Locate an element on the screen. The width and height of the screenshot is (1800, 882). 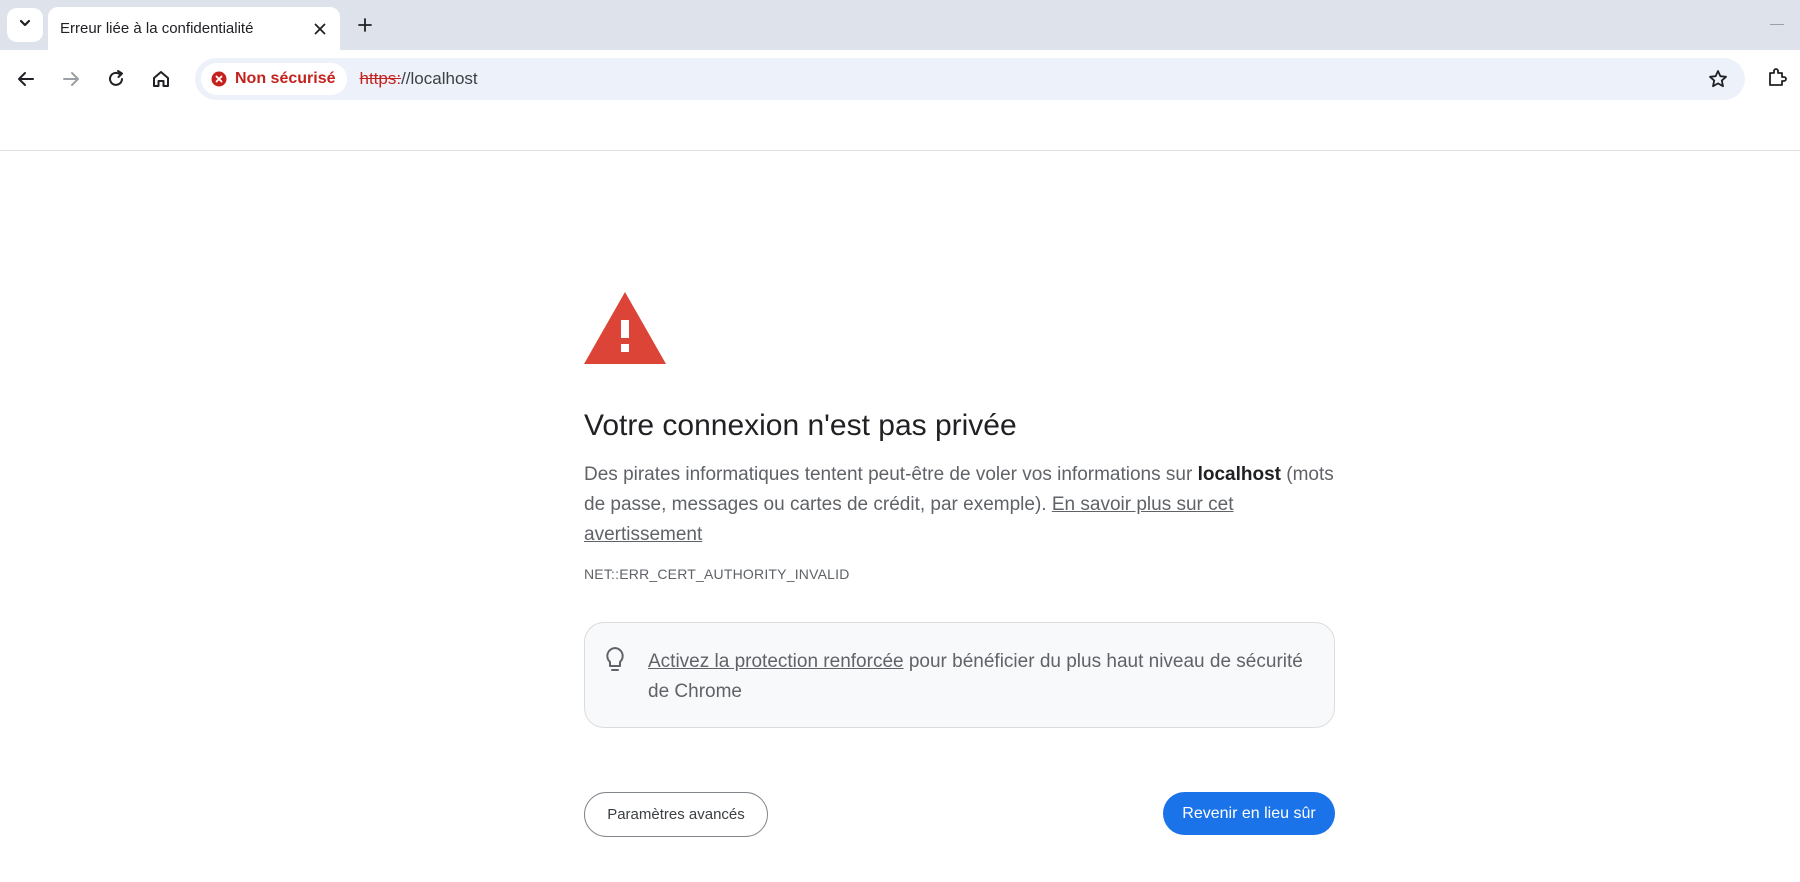
star-icon is located at coordinates (1718, 79).